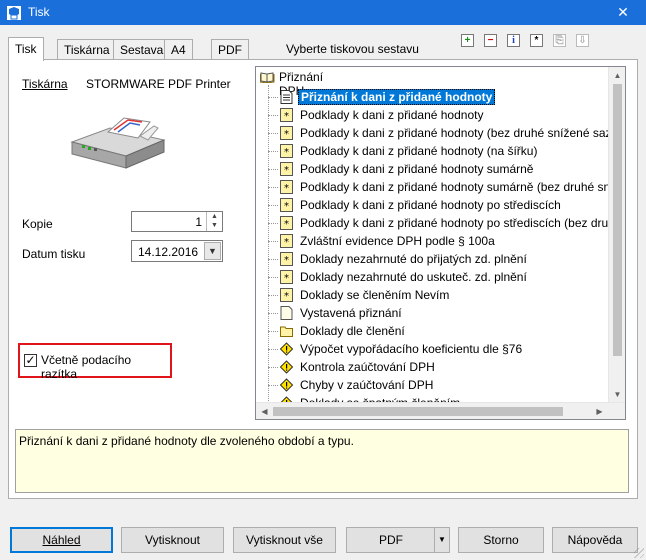 The width and height of the screenshot is (646, 560). What do you see at coordinates (39, 12) in the screenshot?
I see `window-title: Tisk` at bounding box center [39, 12].